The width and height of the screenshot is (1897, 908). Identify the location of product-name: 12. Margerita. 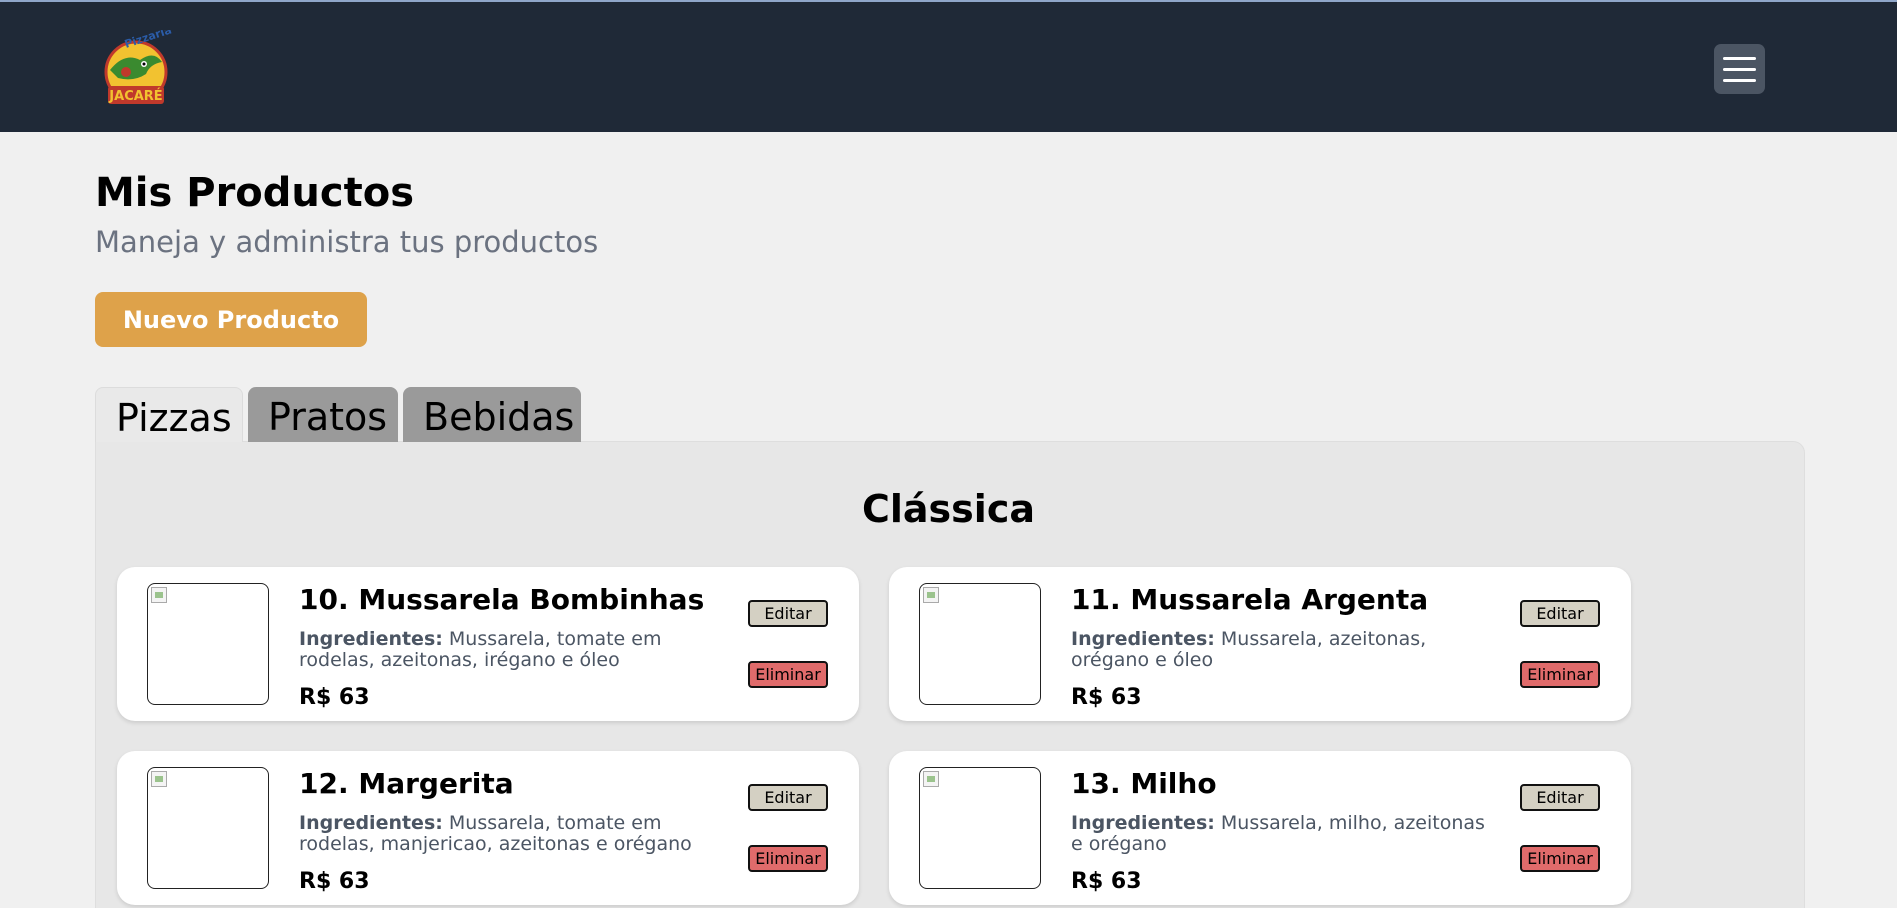
(406, 783).